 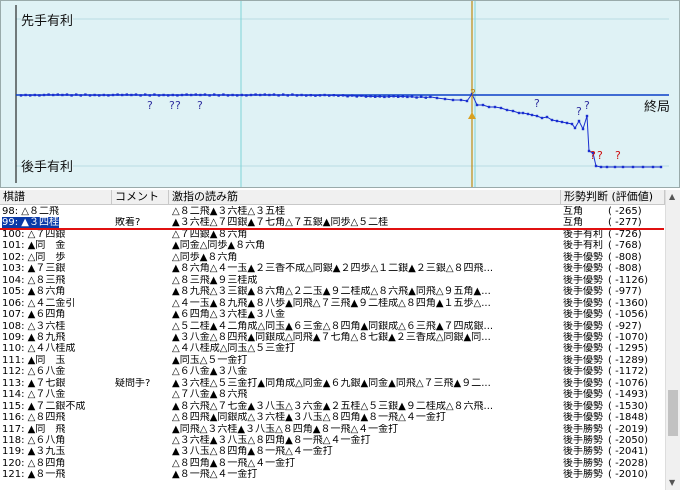 I want to click on table-row: 119: ▲３九玉 ▲３八玉△８四角▲８一飛△４一金打 後手勝勢 ( -2041), so click(x=332, y=452).